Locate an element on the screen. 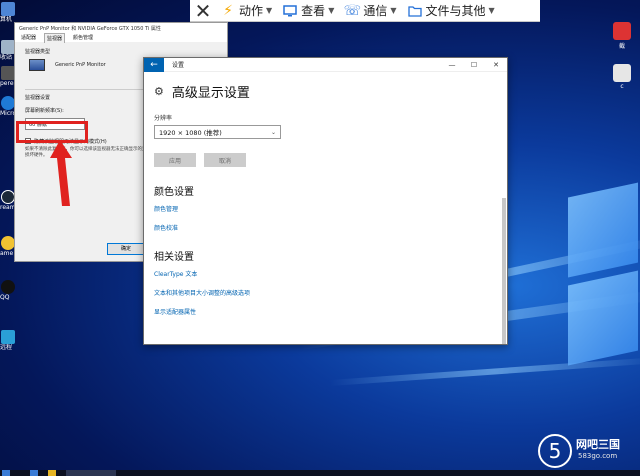  desktop-icon-computer: 算机 is located at coordinates (9, 12).